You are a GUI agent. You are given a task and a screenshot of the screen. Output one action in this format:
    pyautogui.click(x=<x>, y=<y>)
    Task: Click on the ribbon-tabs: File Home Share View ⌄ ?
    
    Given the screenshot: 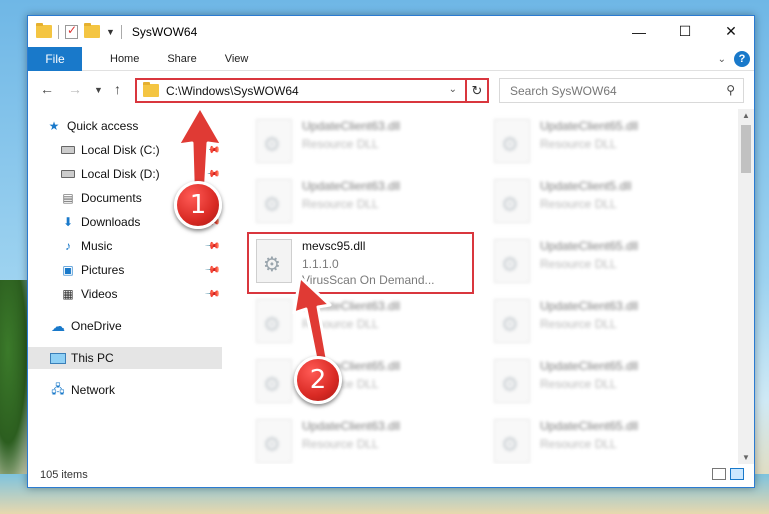 What is the action you would take?
    pyautogui.click(x=391, y=58)
    